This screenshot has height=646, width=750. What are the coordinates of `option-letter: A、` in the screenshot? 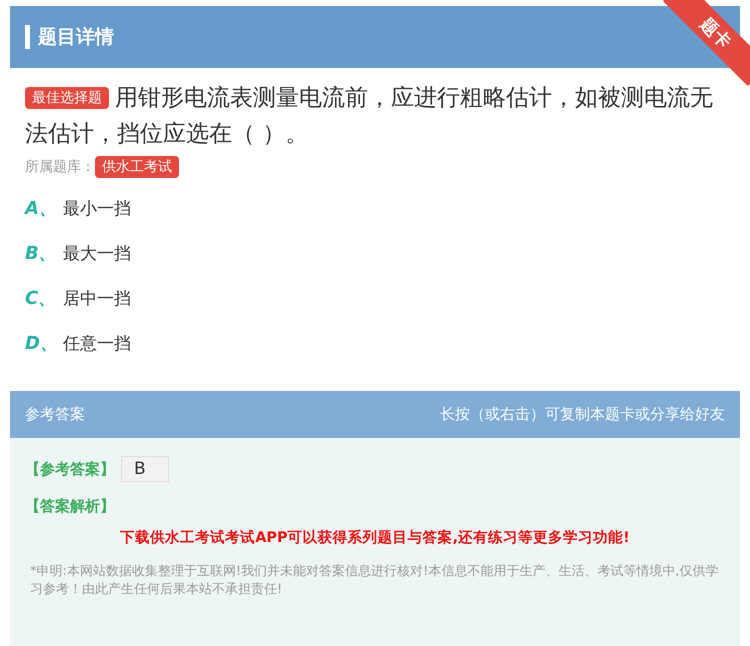 It's located at (41, 208).